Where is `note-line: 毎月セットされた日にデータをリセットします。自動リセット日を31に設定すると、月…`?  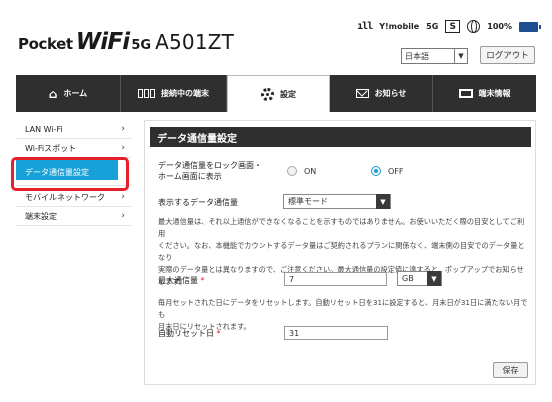
note-line: 毎月セットされた日にデータをリセットします。自動リセット日を31に設定すると、月… is located at coordinates (343, 308).